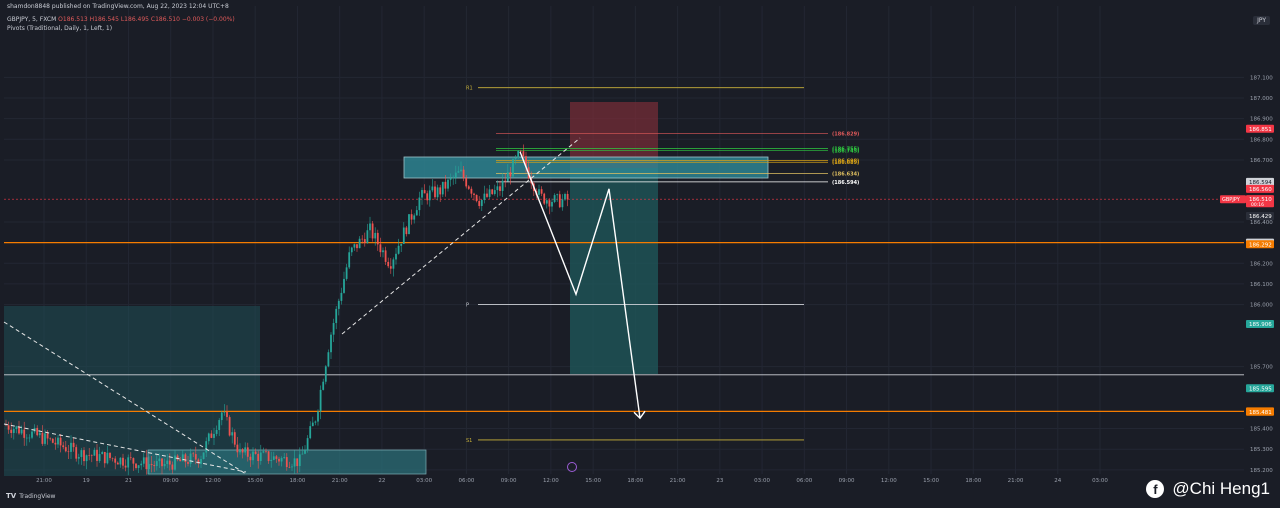 This screenshot has width=1280, height=508. What do you see at coordinates (1221, 488) in the screenshot?
I see `watermark-text: @Chi Heng1` at bounding box center [1221, 488].